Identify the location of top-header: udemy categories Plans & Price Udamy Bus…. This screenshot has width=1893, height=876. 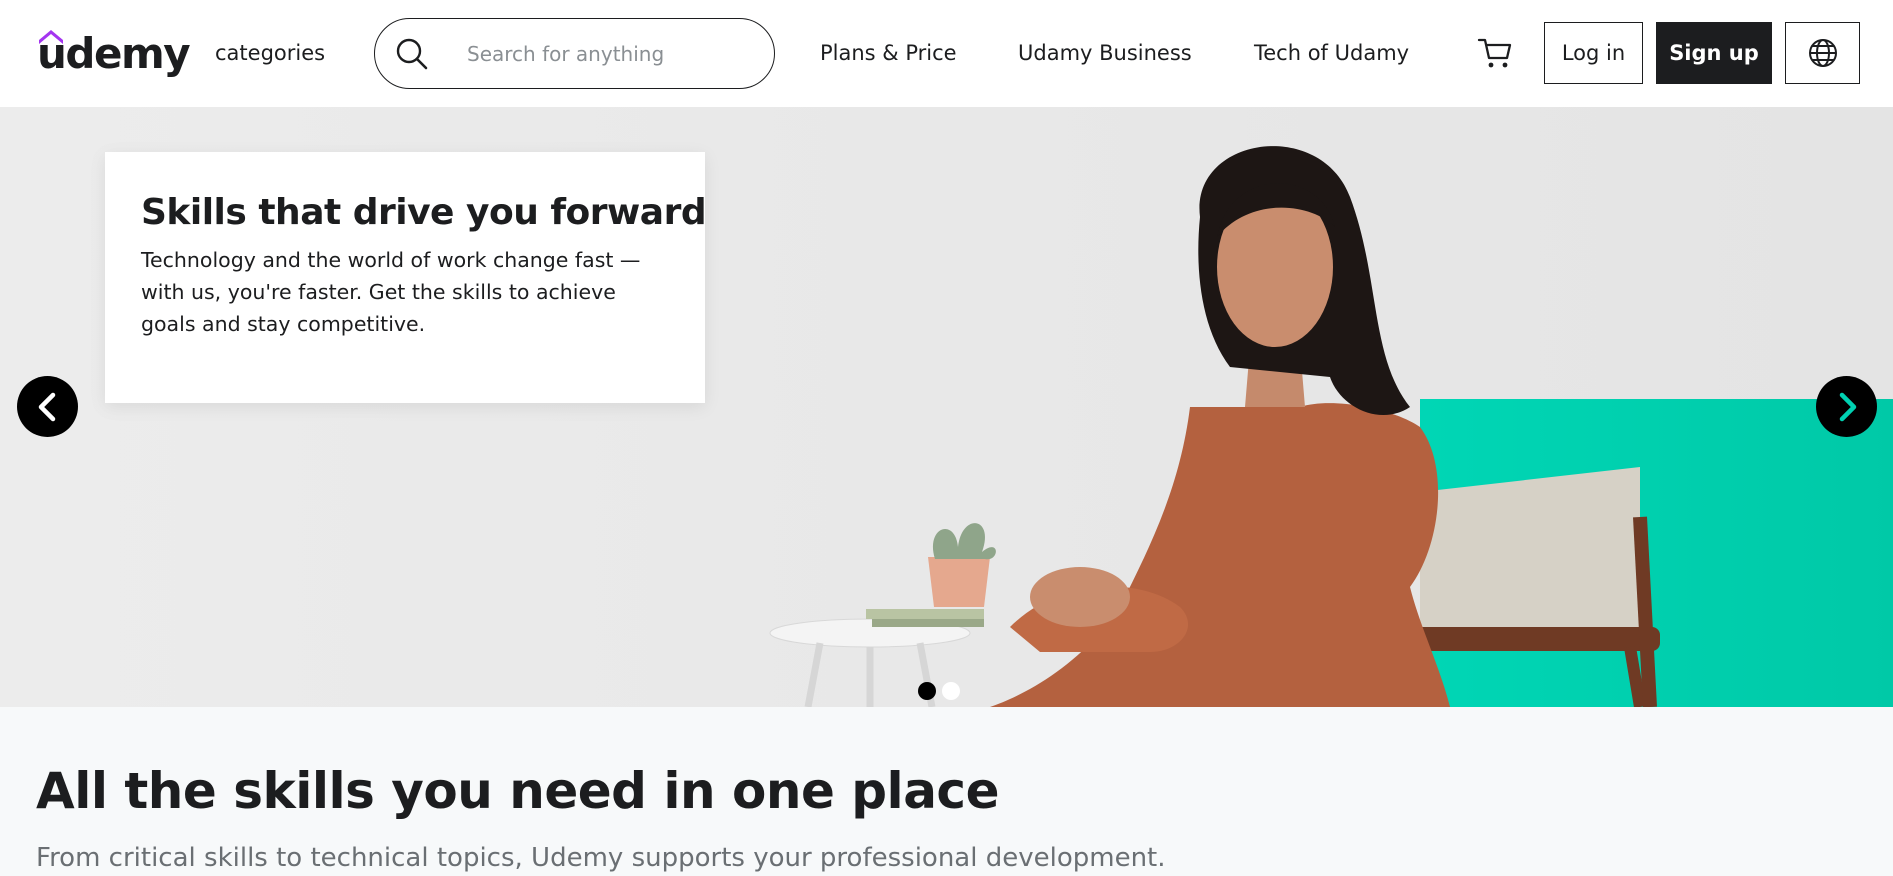
(946, 53).